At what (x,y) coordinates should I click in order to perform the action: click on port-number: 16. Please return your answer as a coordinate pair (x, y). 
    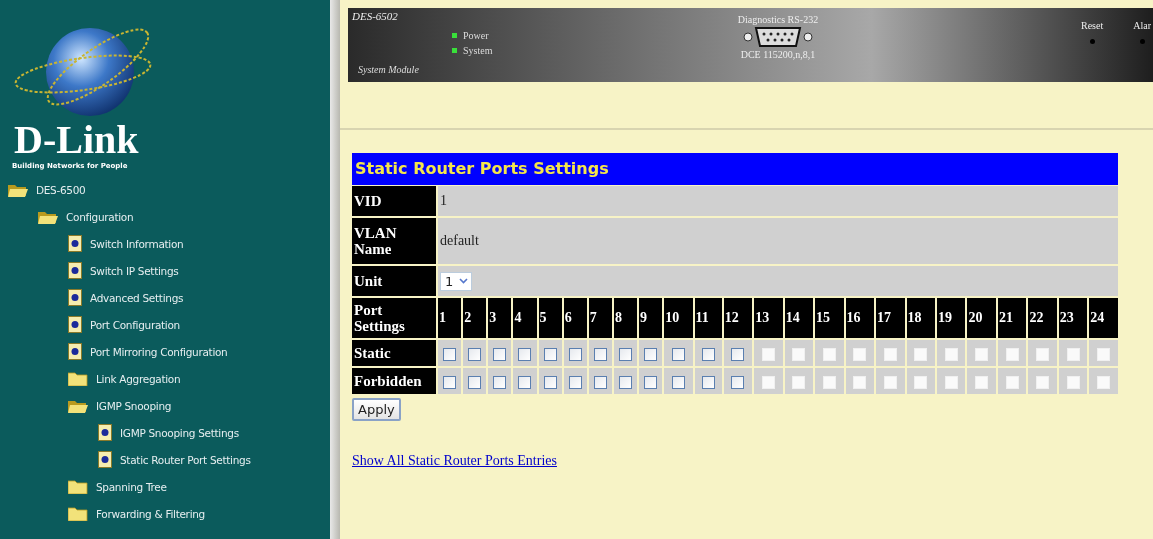
    Looking at the image, I should click on (860, 318).